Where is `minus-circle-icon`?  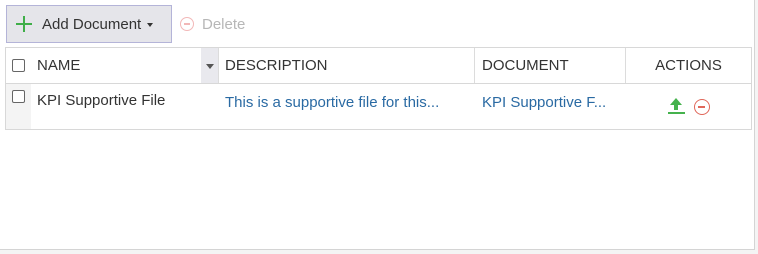 minus-circle-icon is located at coordinates (187, 24).